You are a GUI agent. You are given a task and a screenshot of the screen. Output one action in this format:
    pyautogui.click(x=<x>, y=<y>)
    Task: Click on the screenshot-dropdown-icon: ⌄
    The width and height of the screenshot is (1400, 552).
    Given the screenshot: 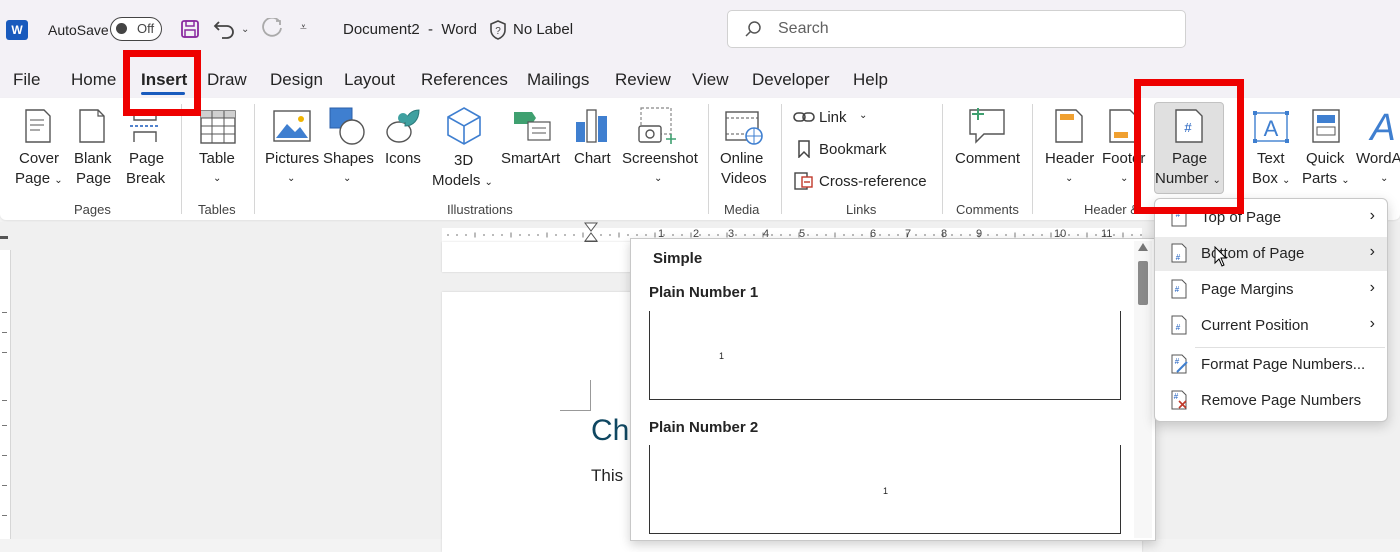 What is the action you would take?
    pyautogui.click(x=658, y=179)
    